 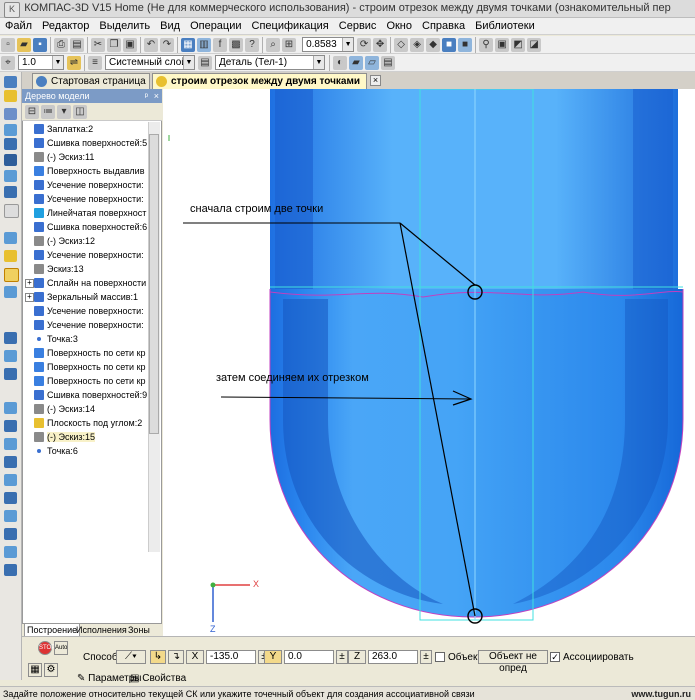 I want to click on surface-tool-icon, so click(x=10, y=408).